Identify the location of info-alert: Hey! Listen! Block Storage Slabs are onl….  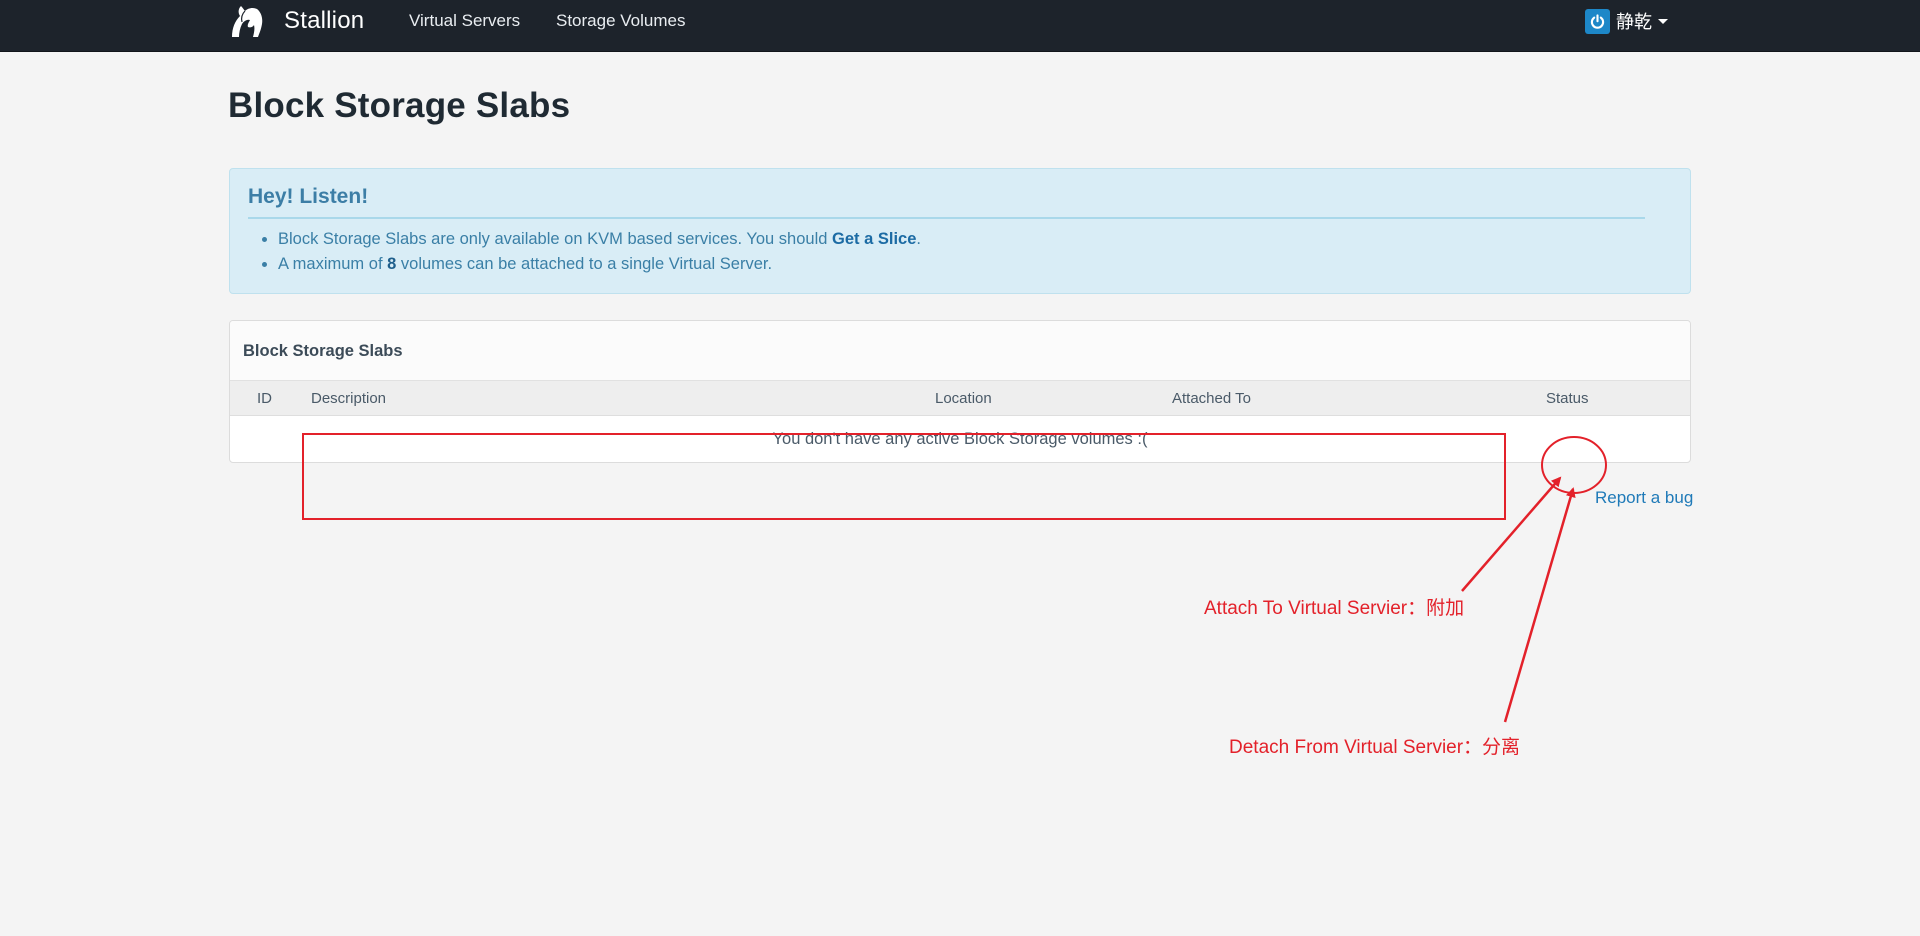
(960, 231).